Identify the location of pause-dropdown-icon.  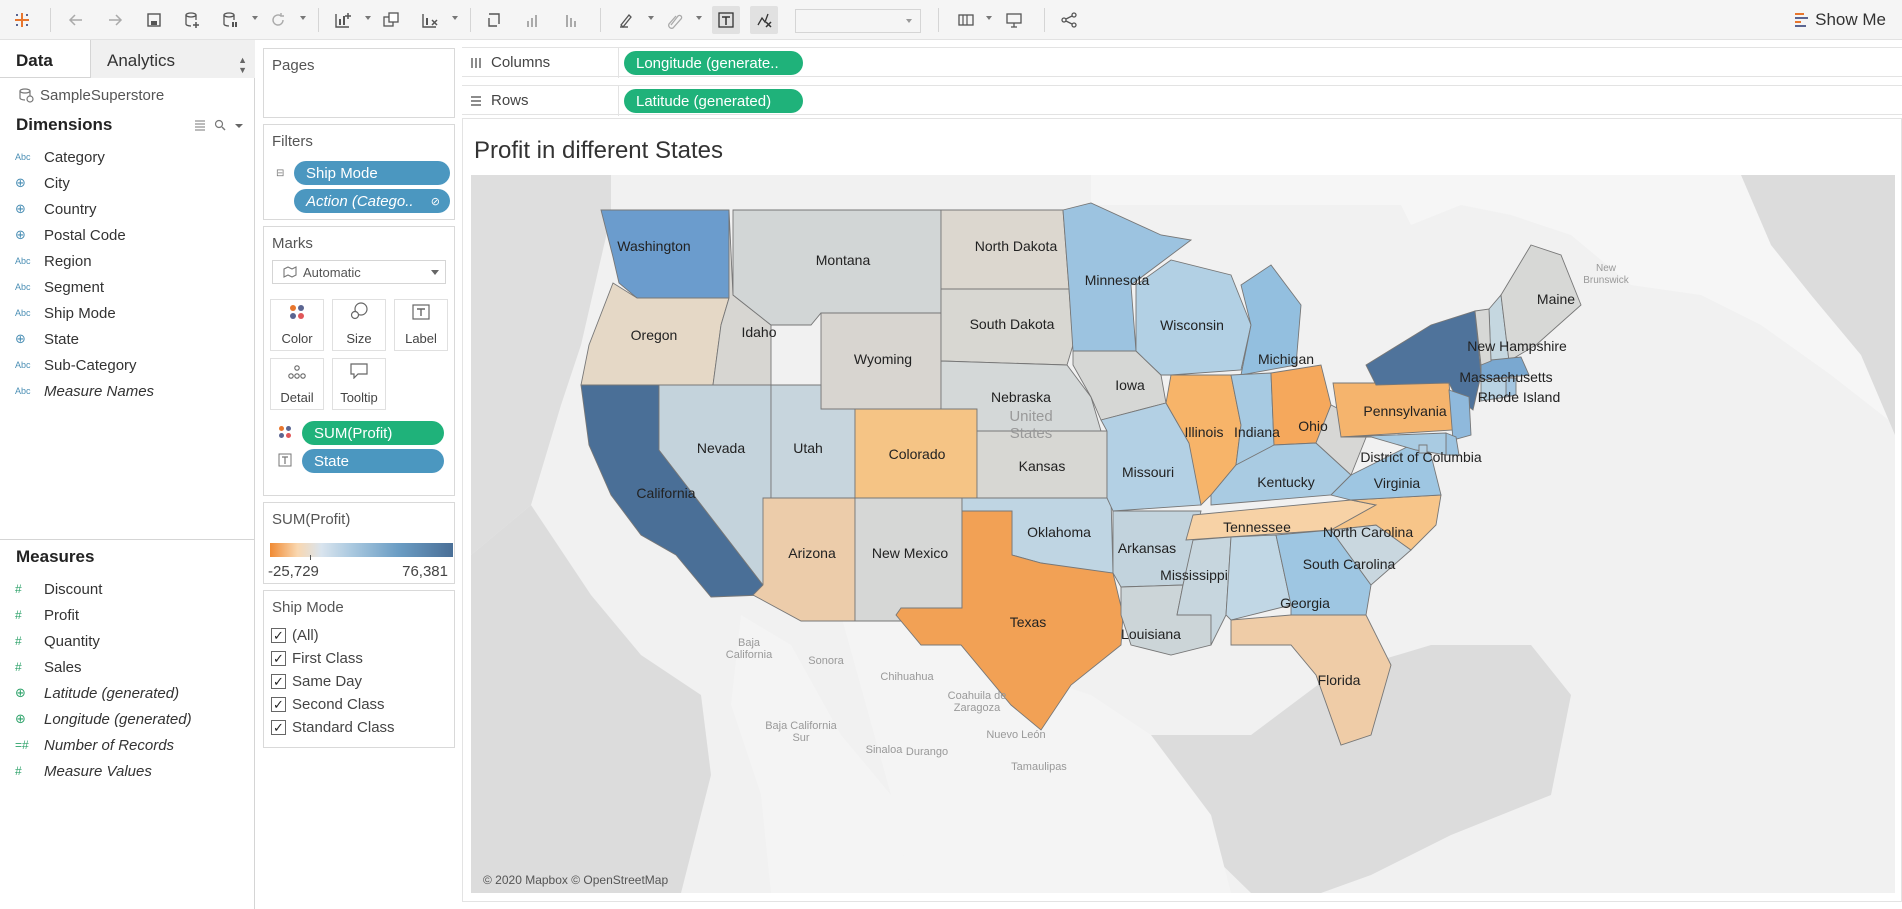
(255, 18).